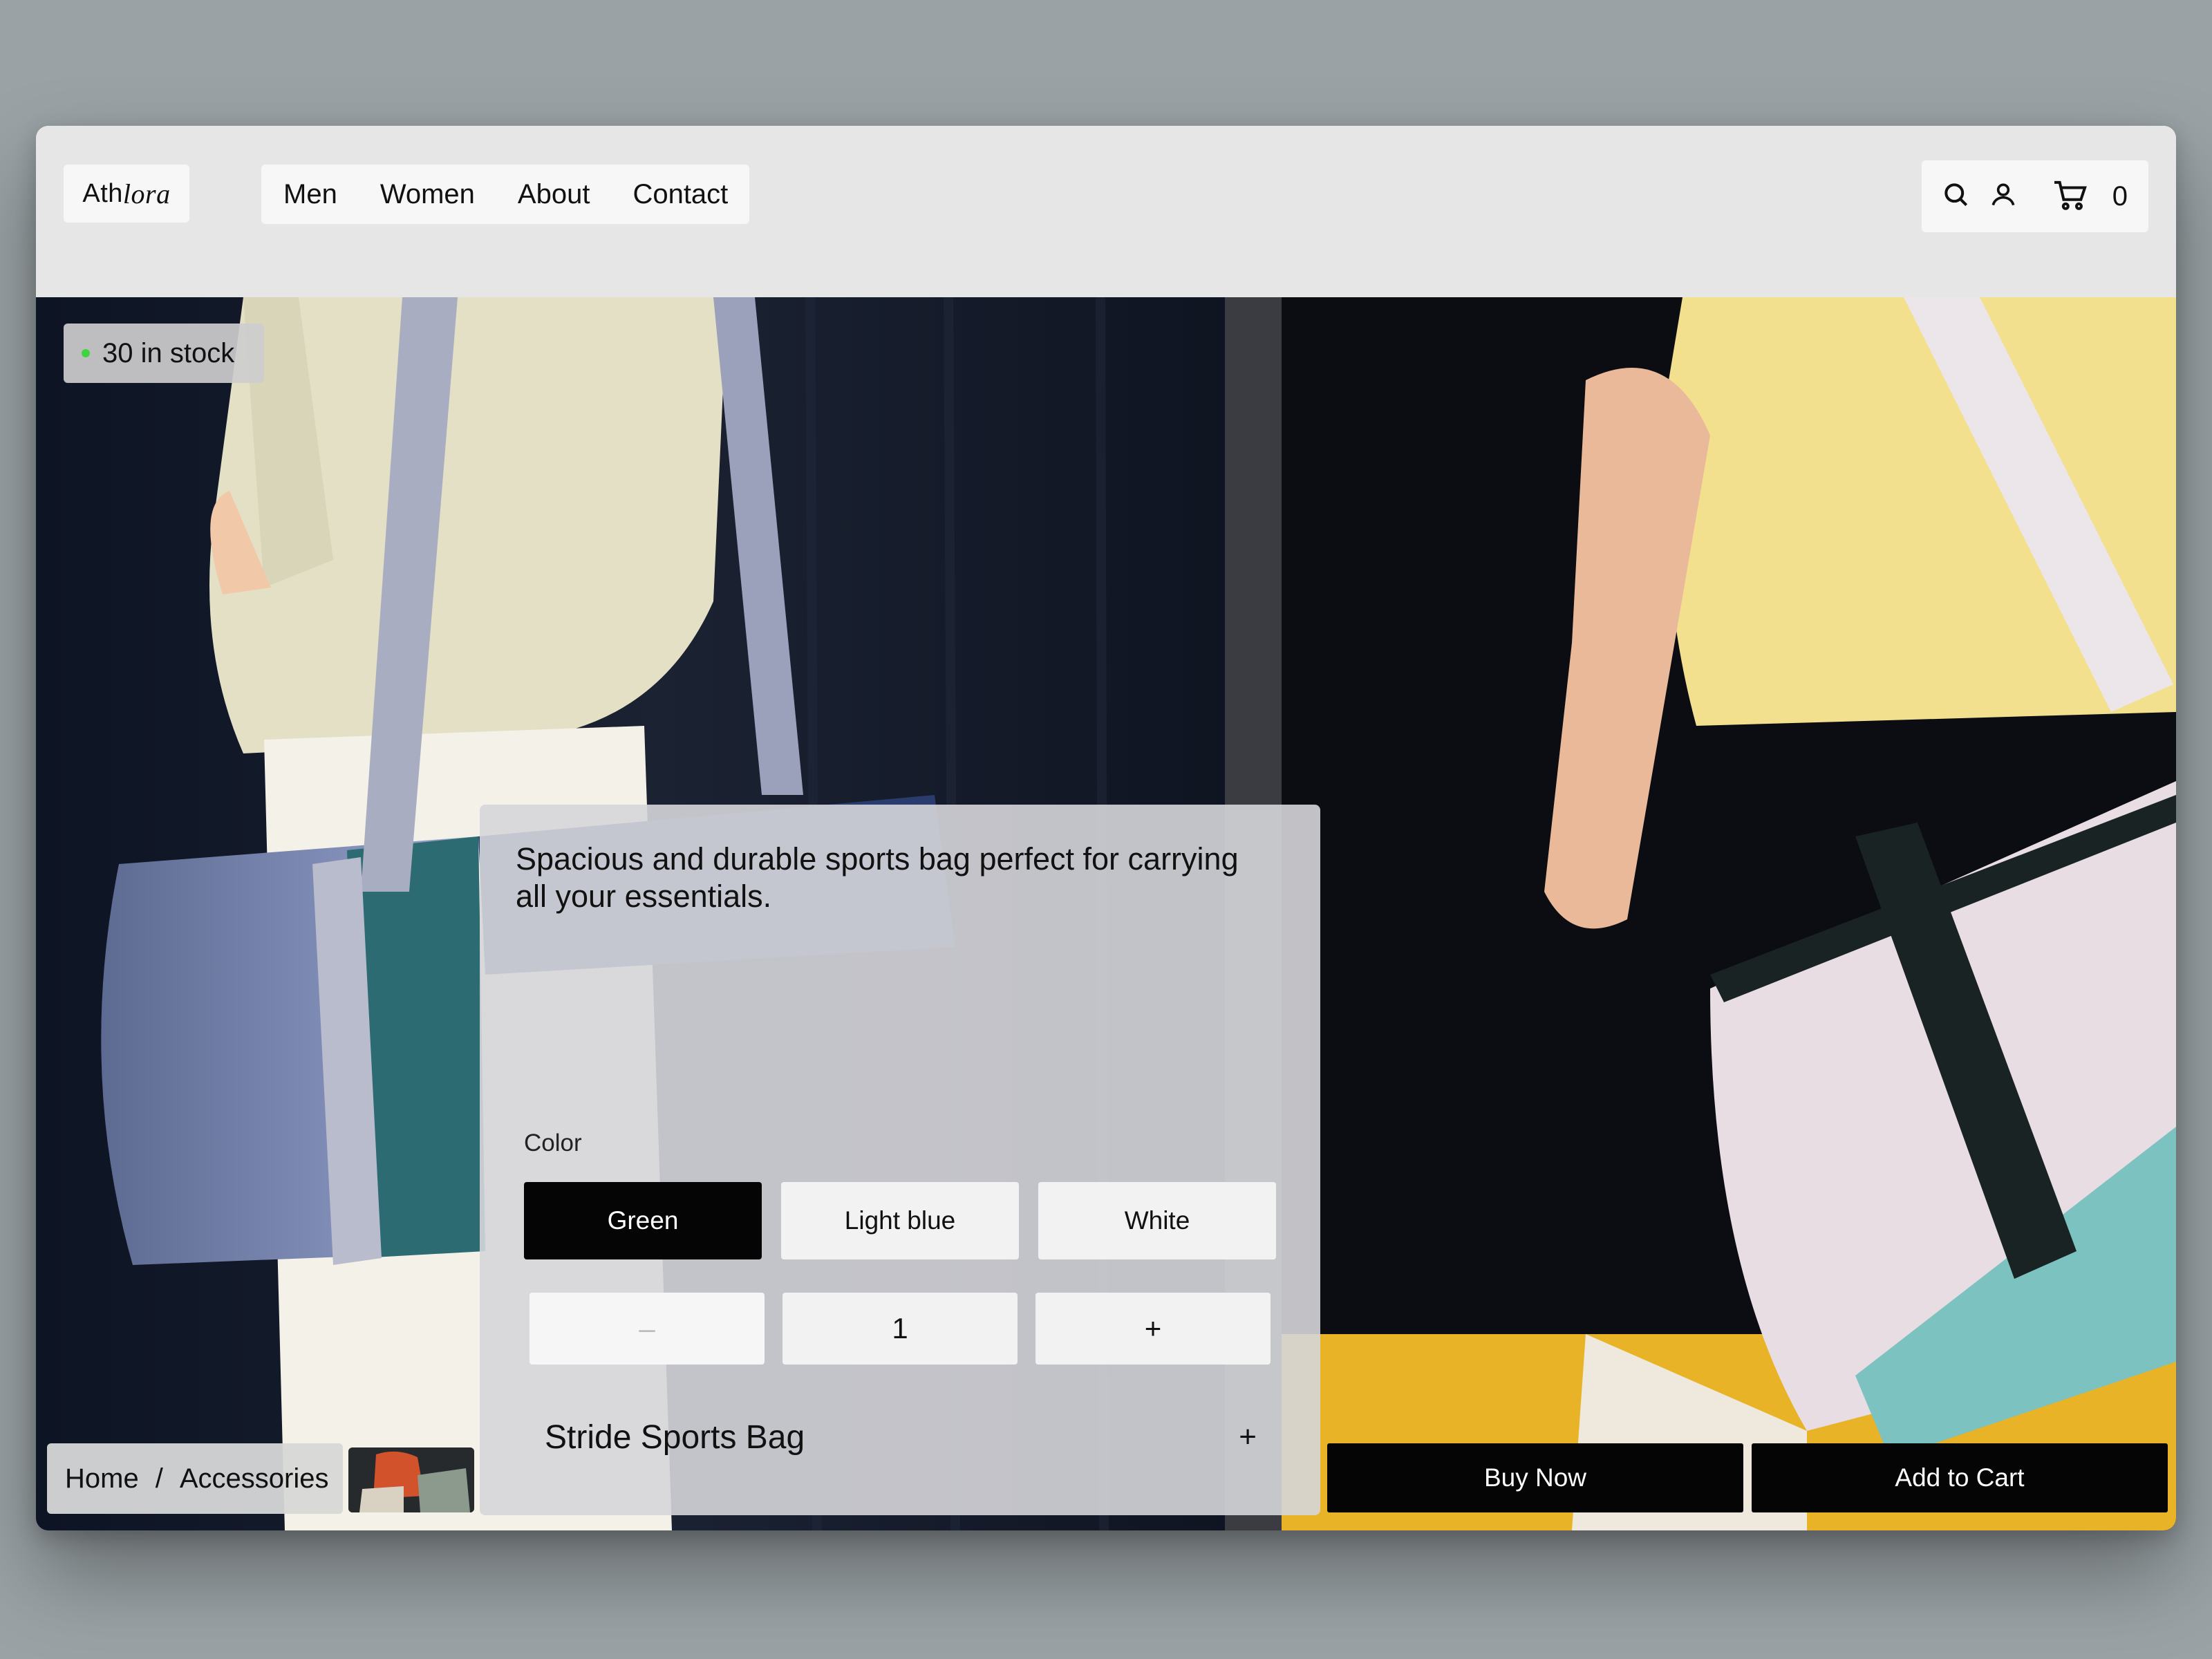  I want to click on purchase-actions: Buy Now Add to Cart, so click(1747, 1478).